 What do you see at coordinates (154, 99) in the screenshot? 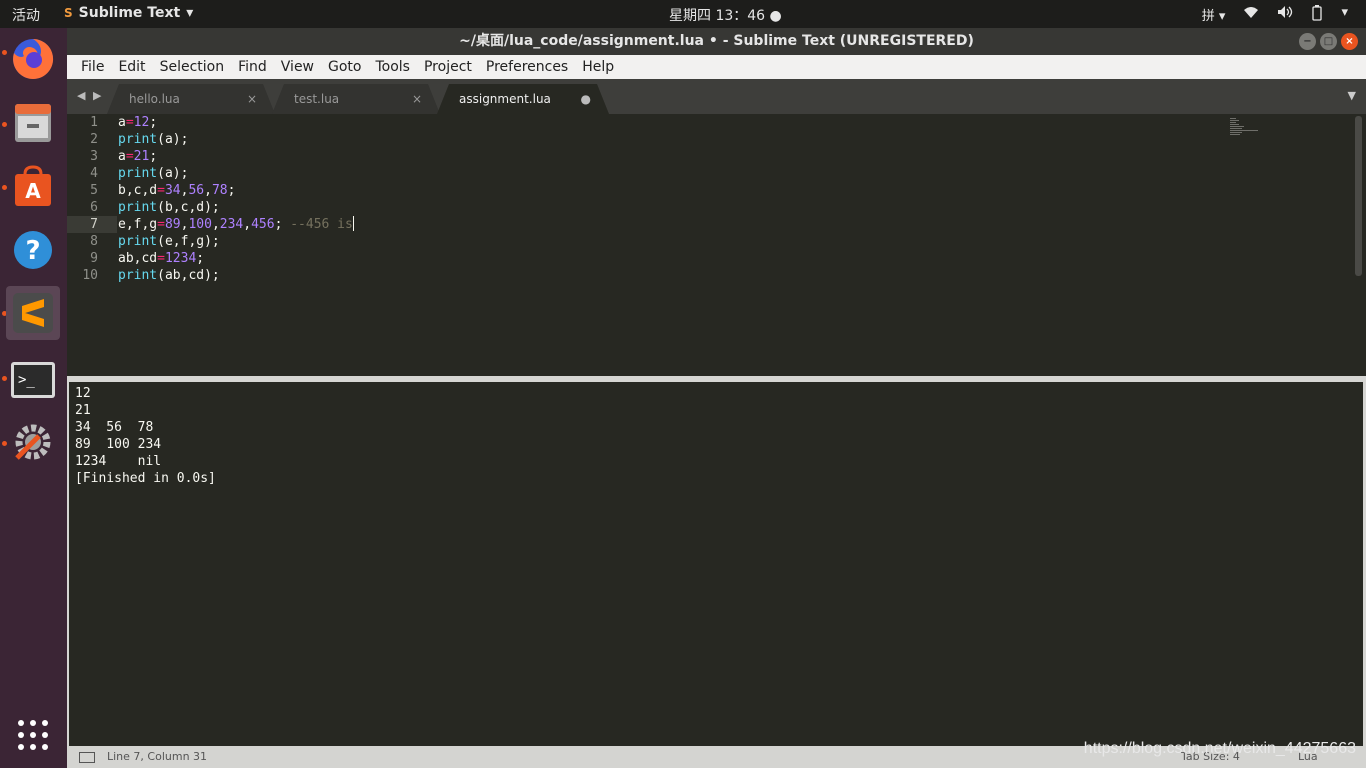
I see `tab-label: hello.lua` at bounding box center [154, 99].